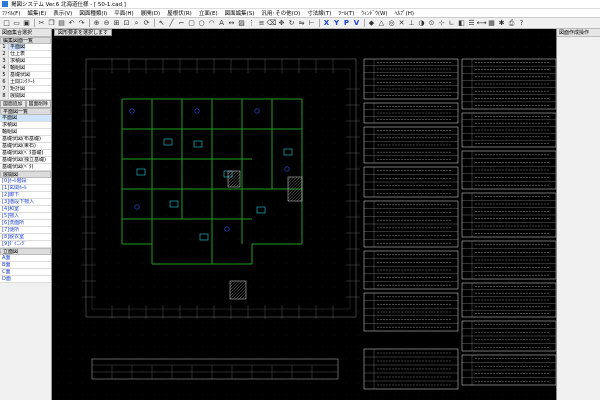 The image size is (600, 400). What do you see at coordinates (280, 13) in the screenshot?
I see `menu-item: 汎用･その他(O)` at bounding box center [280, 13].